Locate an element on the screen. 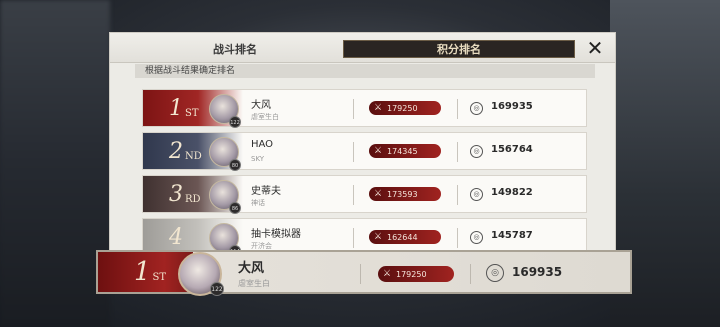 This screenshot has width=720, height=327. tab-battle-rank: 战斗排名 is located at coordinates (235, 49).